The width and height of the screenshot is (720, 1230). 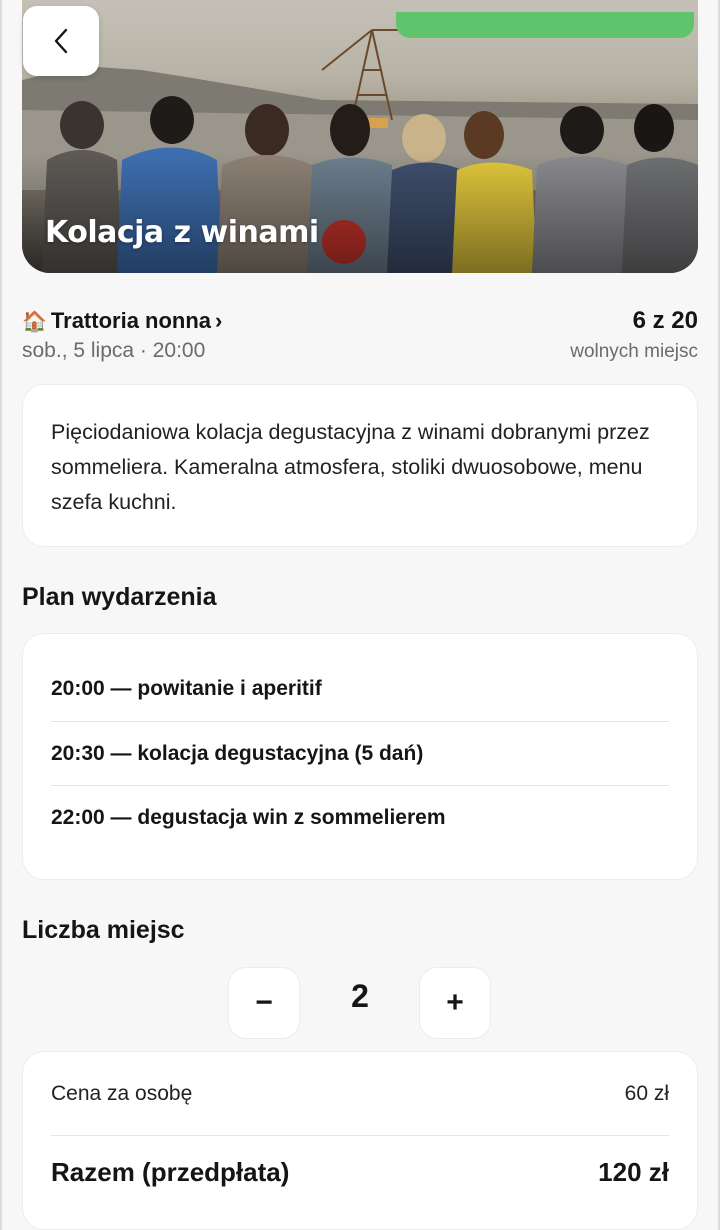 What do you see at coordinates (34, 321) in the screenshot?
I see `house-icon: 🏠` at bounding box center [34, 321].